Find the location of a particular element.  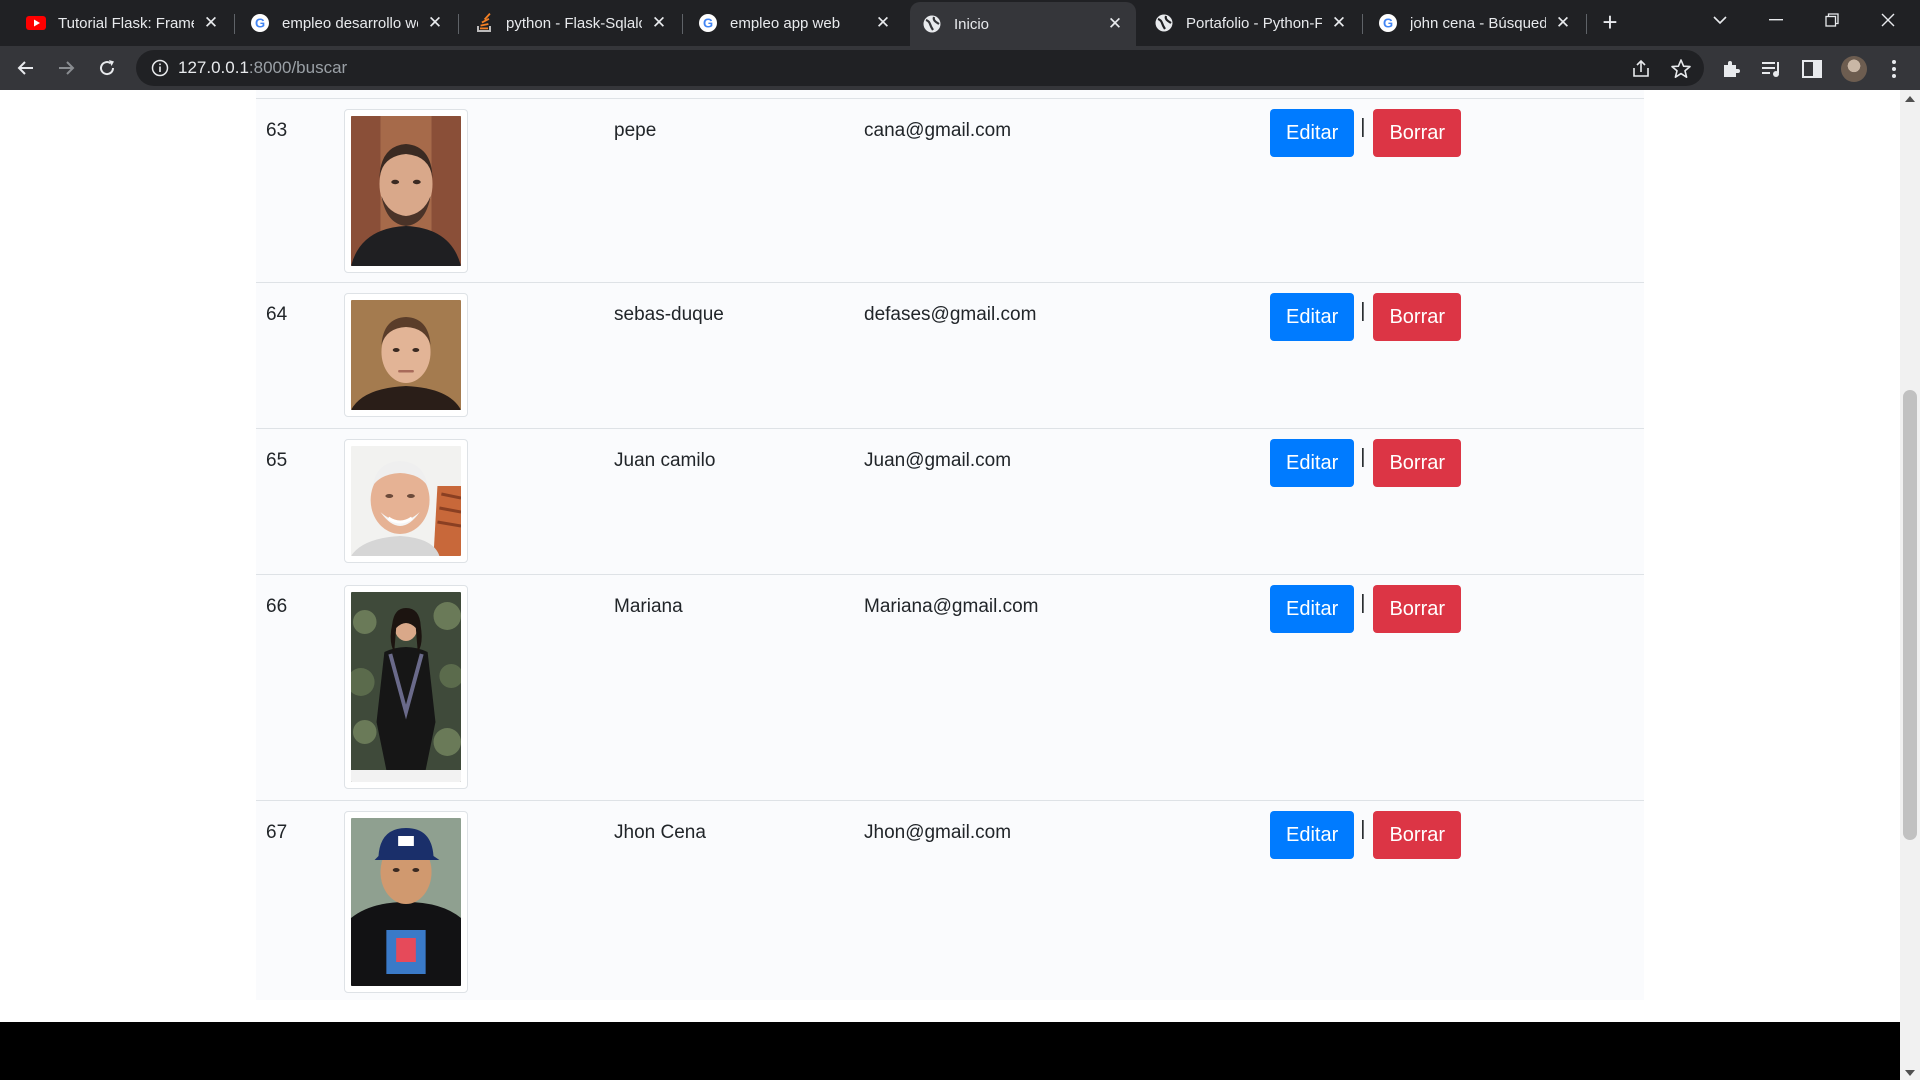

tab-john-cena-busqueda: G john cena - Búsqueda ✕ is located at coordinates (1475, 23).